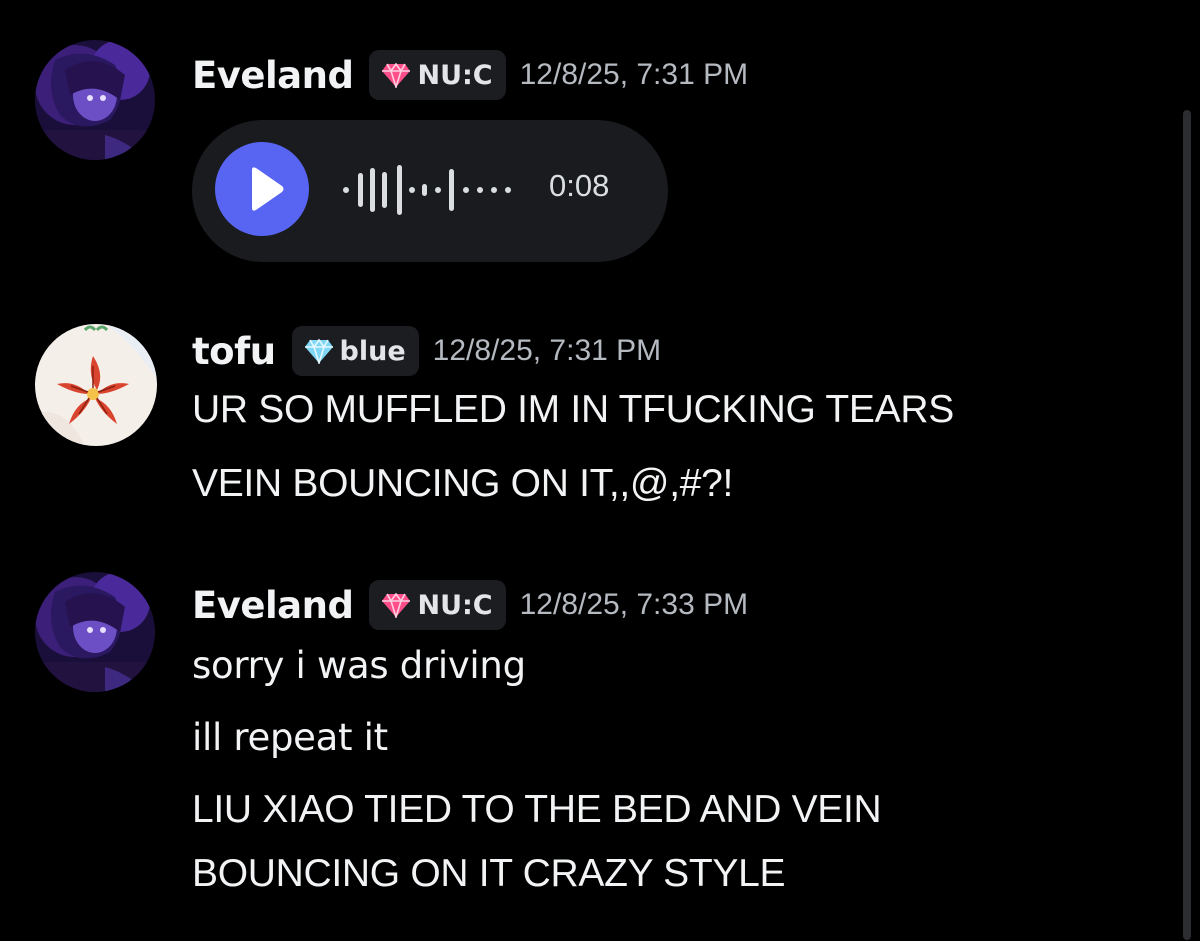 The height and width of the screenshot is (941, 1200). What do you see at coordinates (634, 604) in the screenshot?
I see `timestamp: 12/8/25, 7:33 PM` at bounding box center [634, 604].